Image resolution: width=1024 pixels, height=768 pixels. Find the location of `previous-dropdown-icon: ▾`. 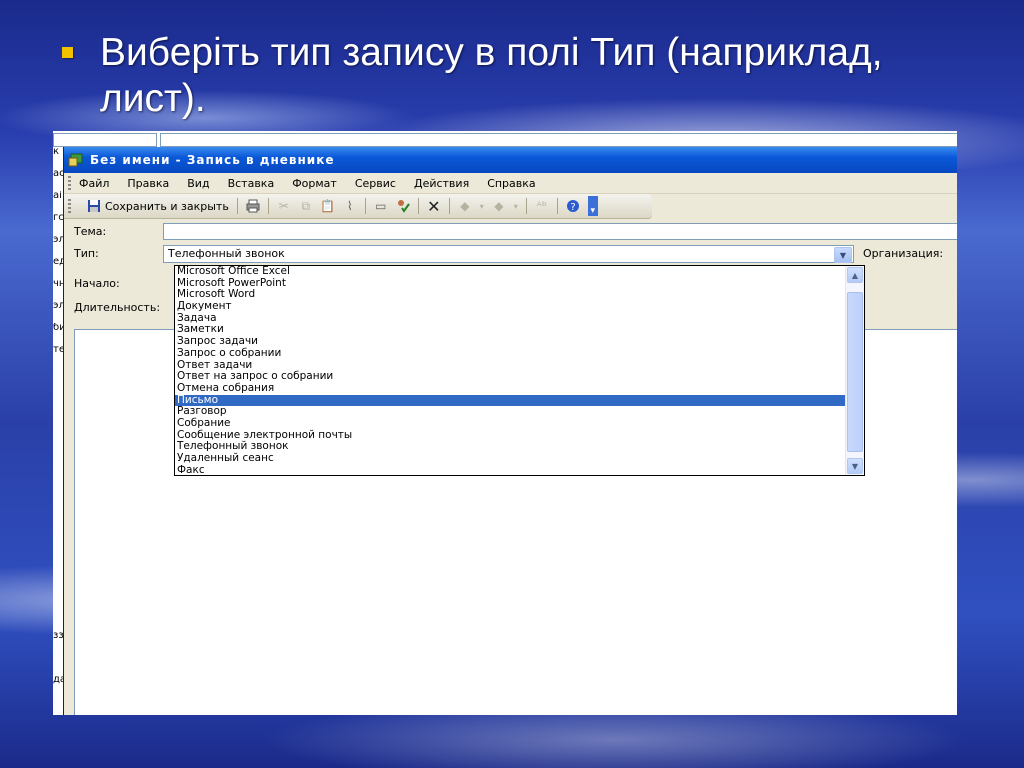

previous-dropdown-icon: ▾ is located at coordinates (482, 206).